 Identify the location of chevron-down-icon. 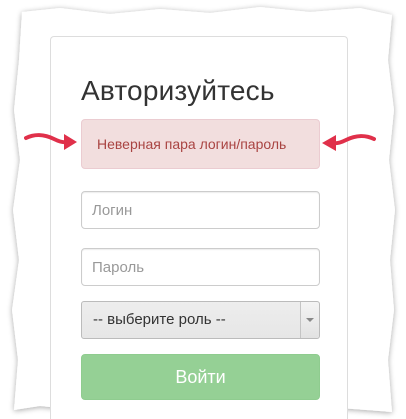
(310, 320).